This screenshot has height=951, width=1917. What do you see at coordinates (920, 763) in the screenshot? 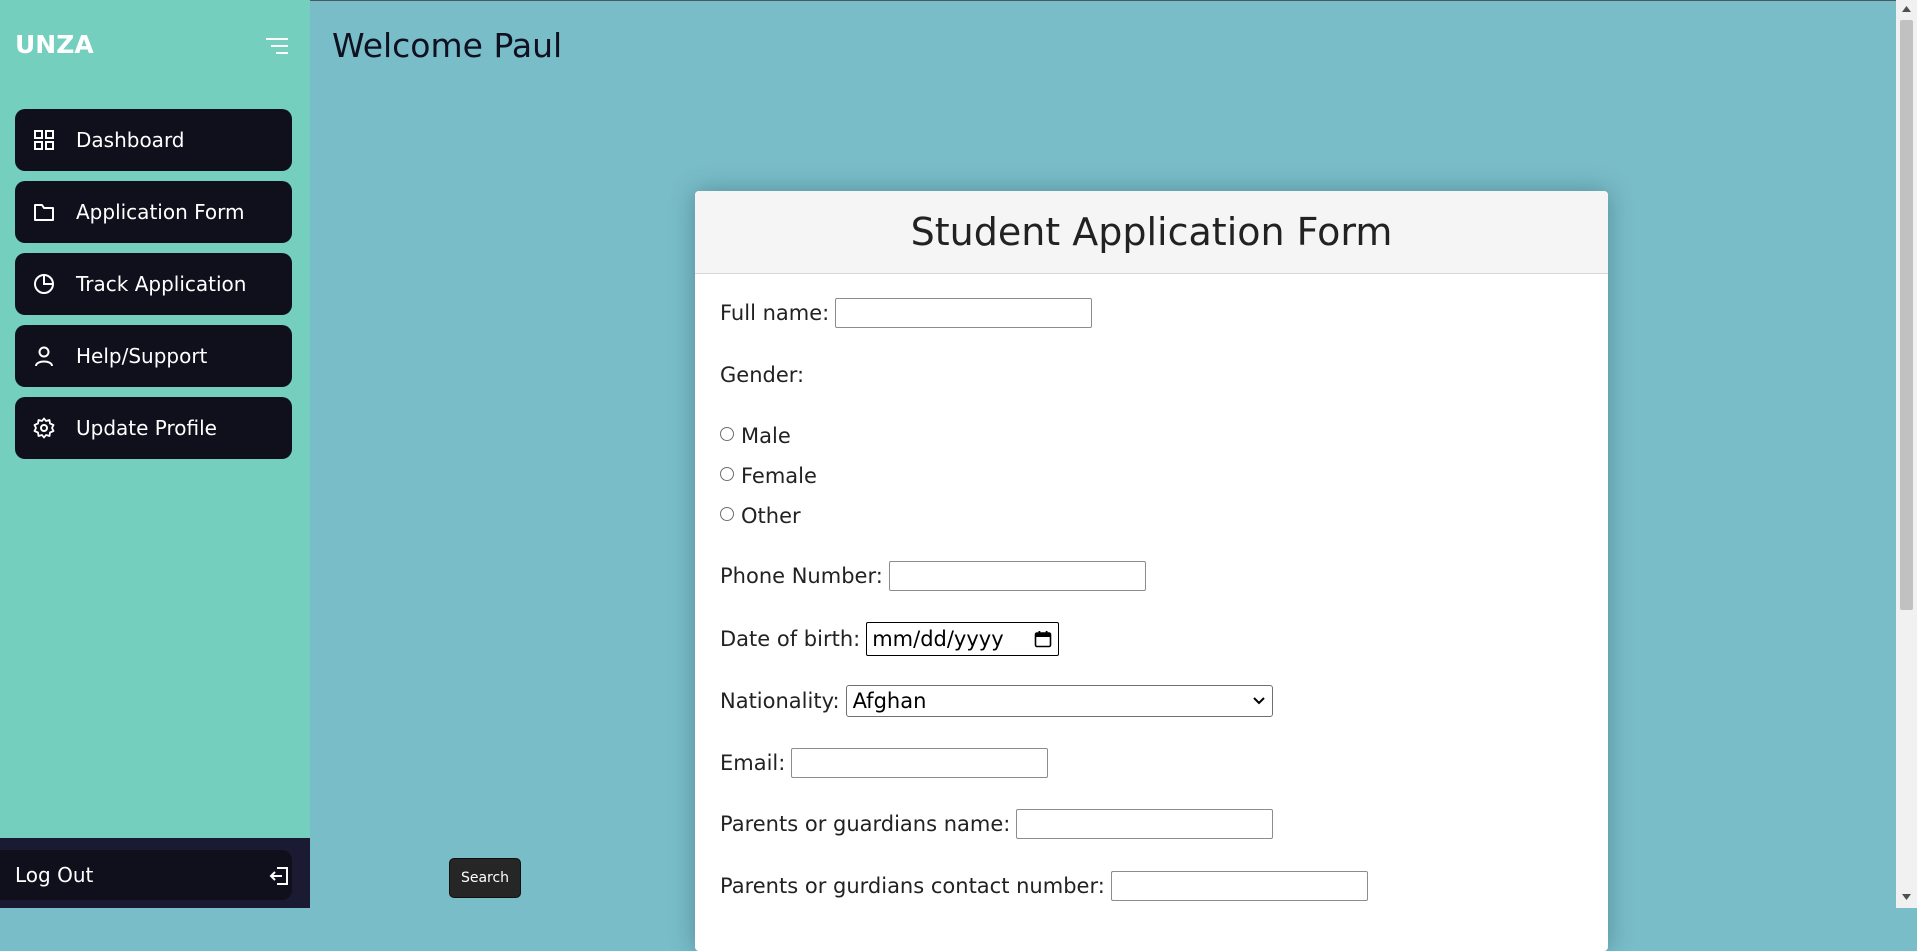
I see `email-input` at bounding box center [920, 763].